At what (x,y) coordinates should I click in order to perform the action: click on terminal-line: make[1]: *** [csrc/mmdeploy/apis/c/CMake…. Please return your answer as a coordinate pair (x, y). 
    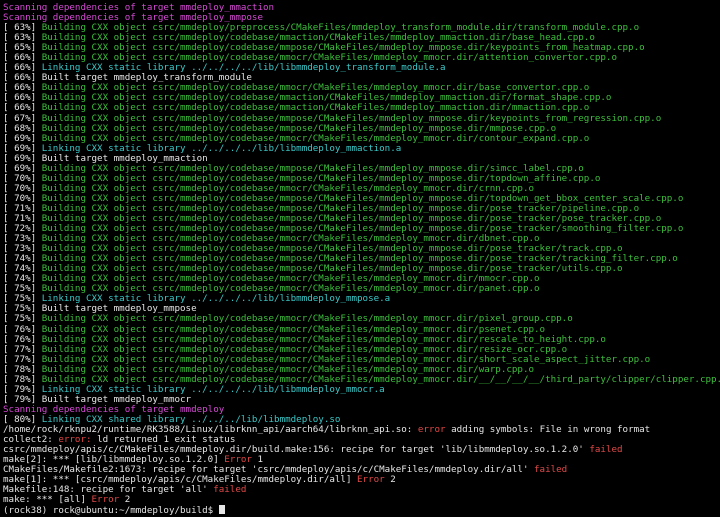
    Looking at the image, I should click on (361, 480).